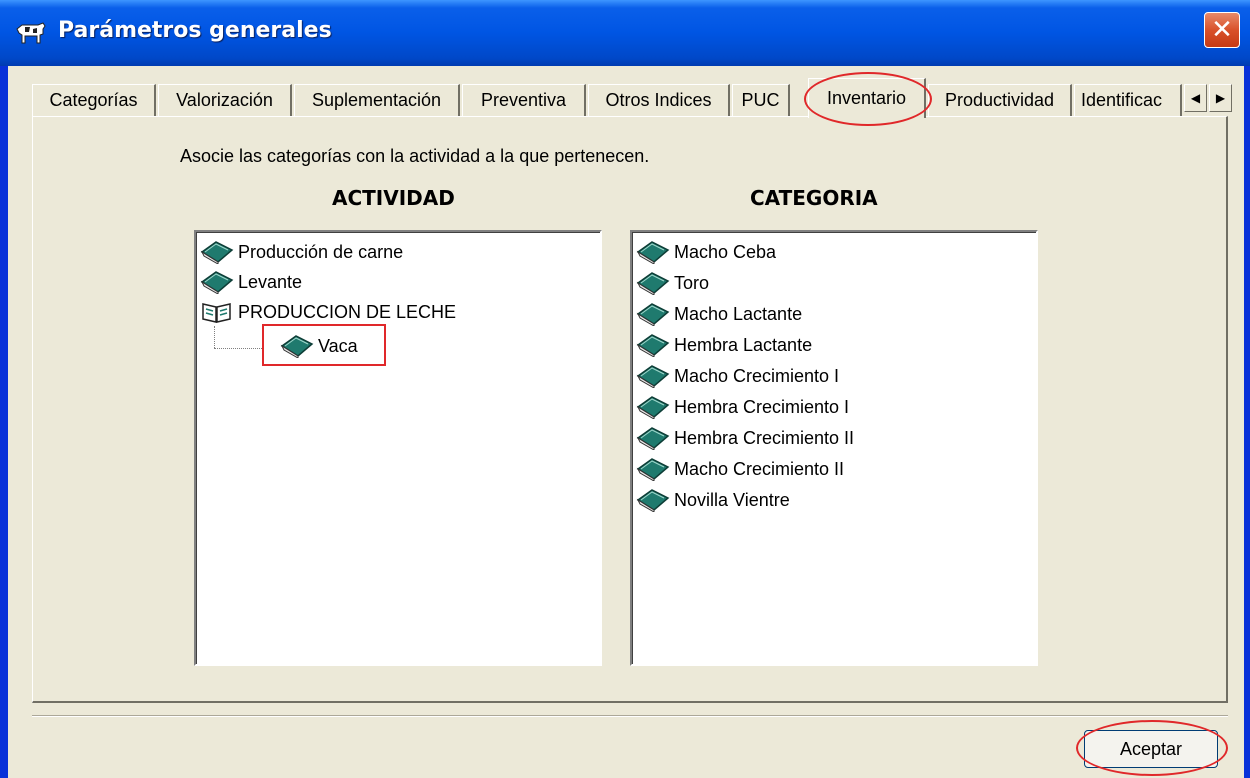 This screenshot has width=1250, height=778. Describe the element at coordinates (659, 100) in the screenshot. I see `tab-otros-indices: Otros Indices` at that location.